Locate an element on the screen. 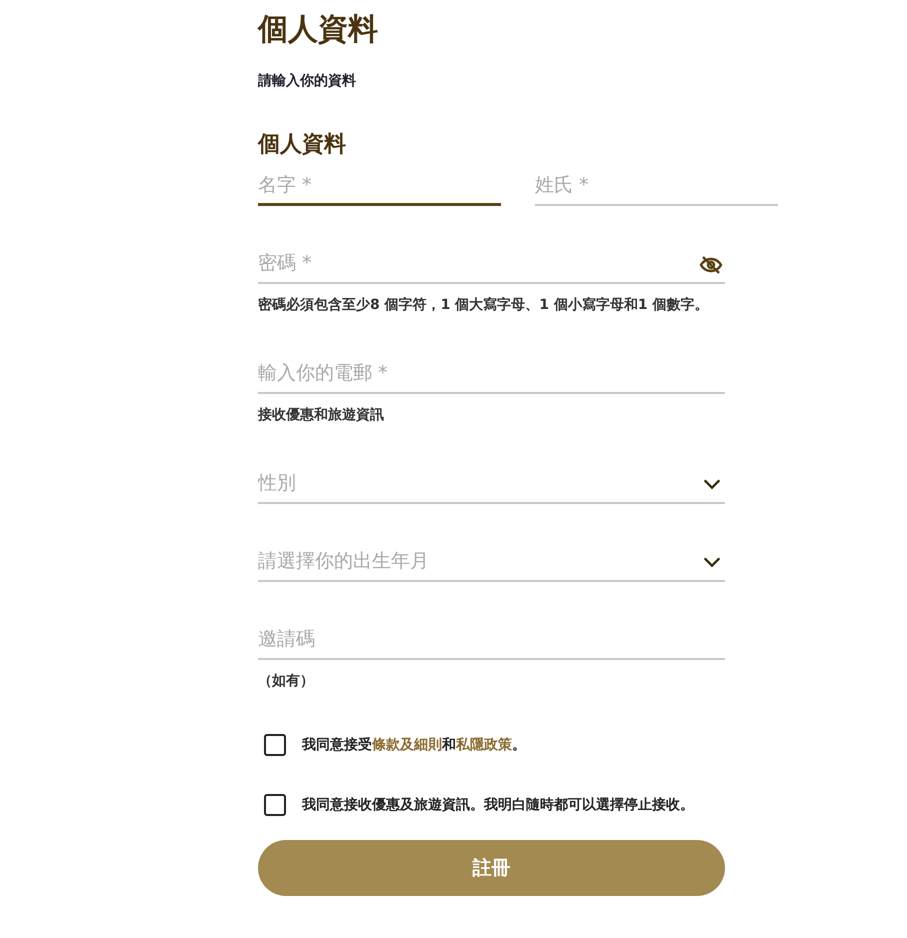  page-title: 個人資料 is located at coordinates (318, 30).